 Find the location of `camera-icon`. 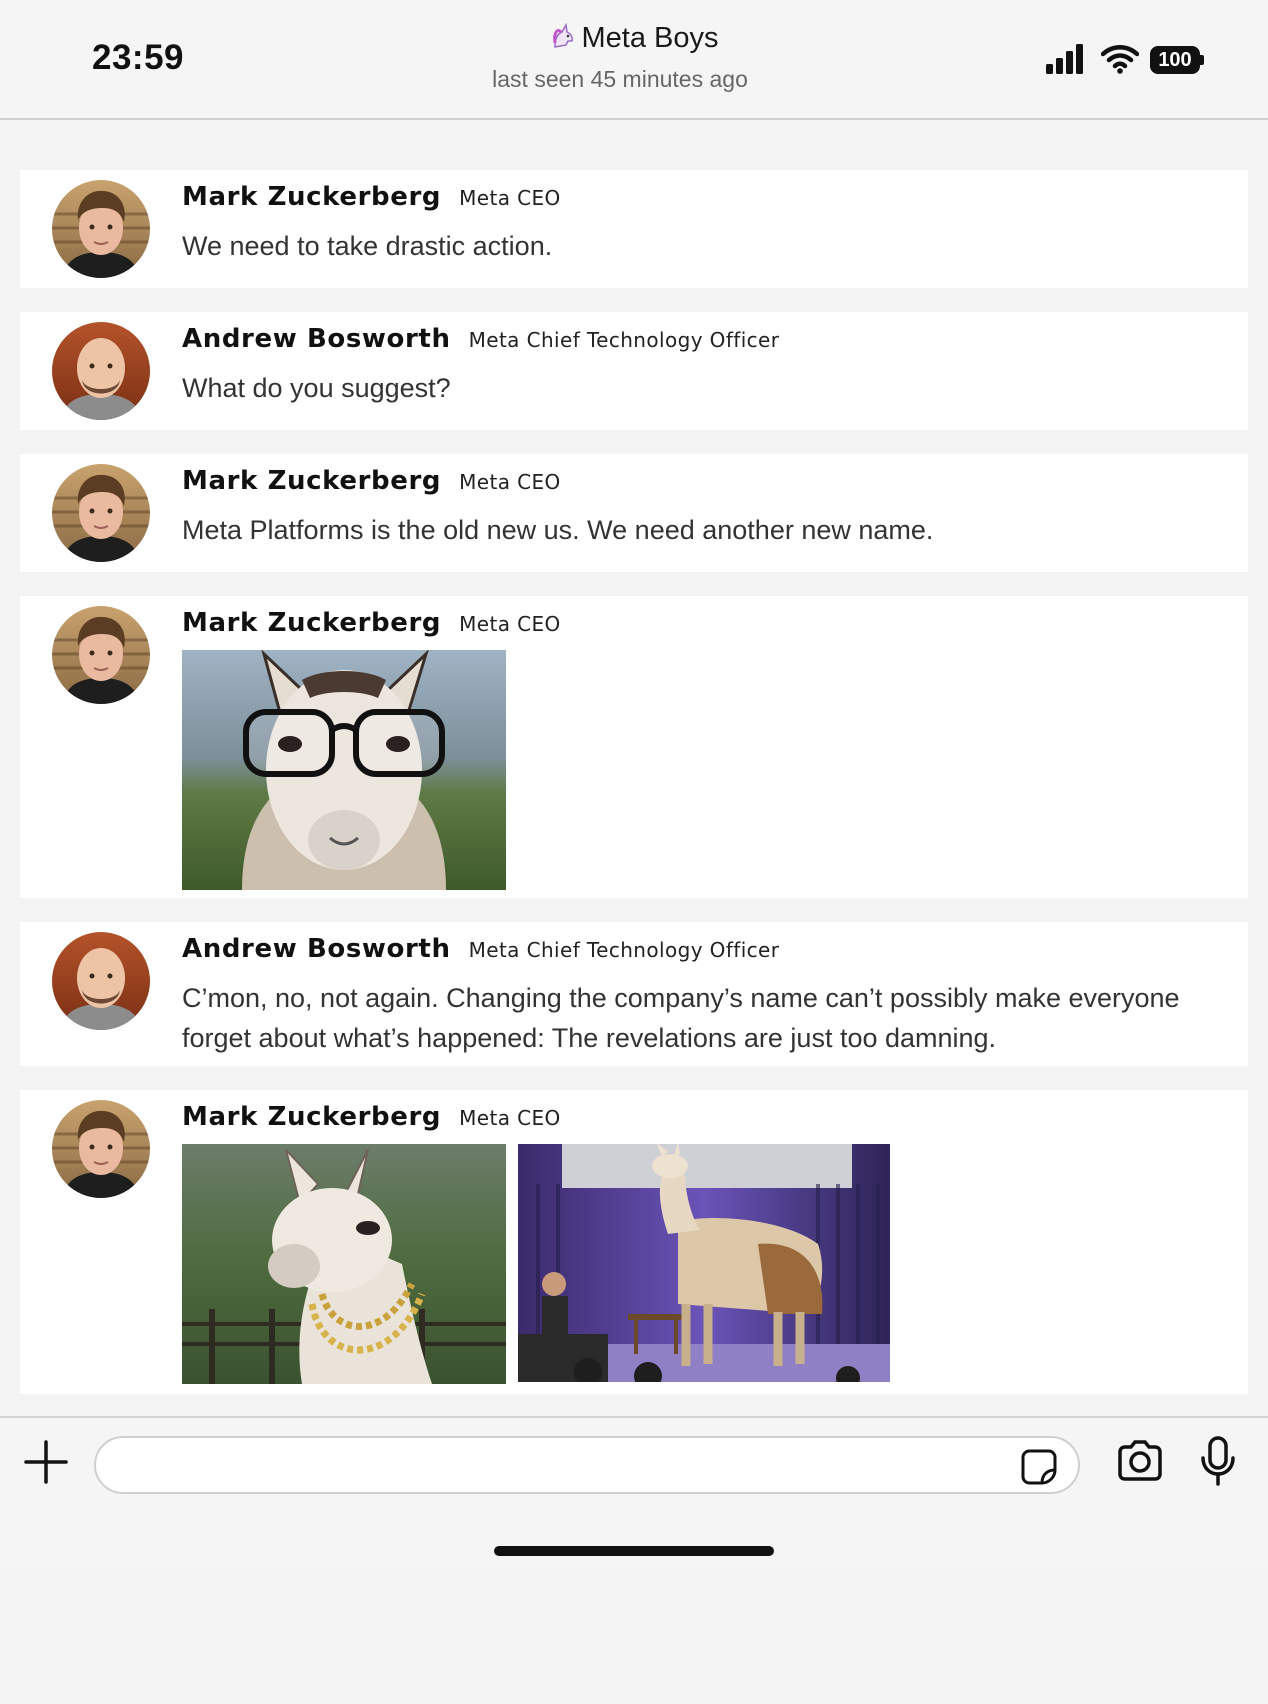

camera-icon is located at coordinates (1140, 1461).